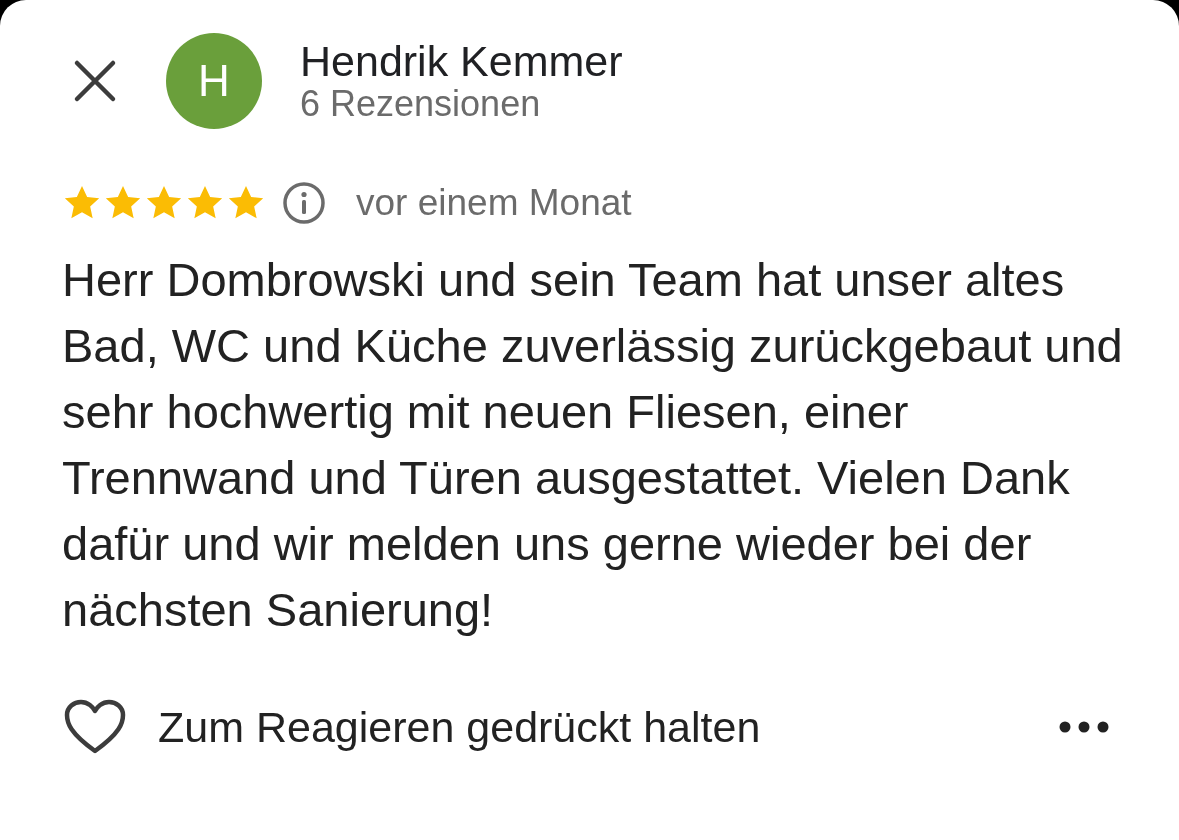  What do you see at coordinates (304, 203) in the screenshot?
I see `info-icon` at bounding box center [304, 203].